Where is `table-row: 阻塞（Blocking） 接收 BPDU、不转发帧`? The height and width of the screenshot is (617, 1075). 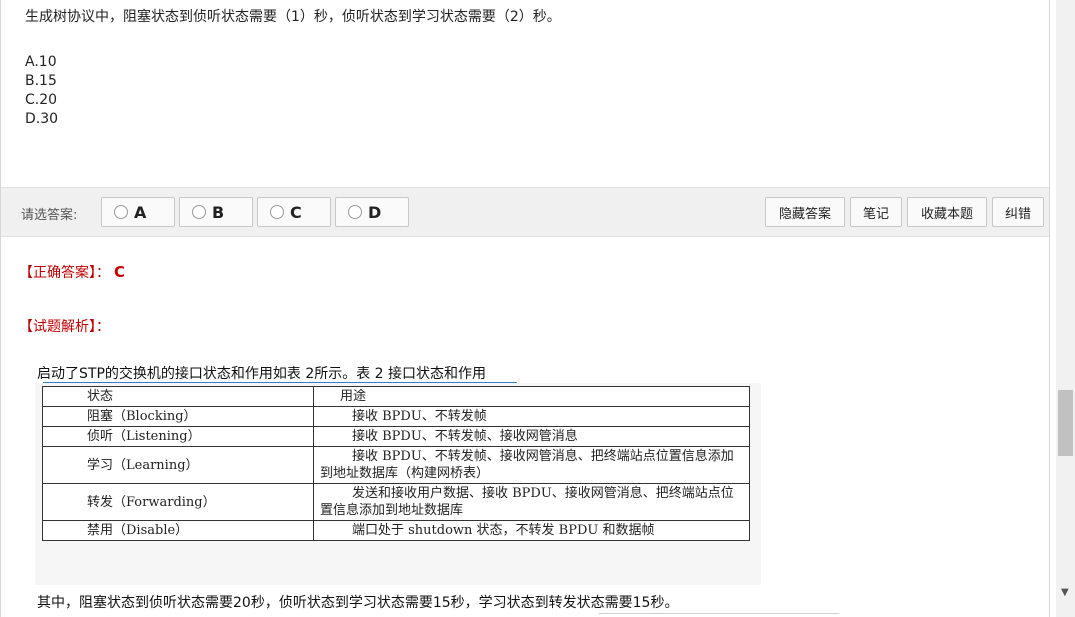 table-row: 阻塞（Blocking） 接收 BPDU、不转发帧 is located at coordinates (396, 416).